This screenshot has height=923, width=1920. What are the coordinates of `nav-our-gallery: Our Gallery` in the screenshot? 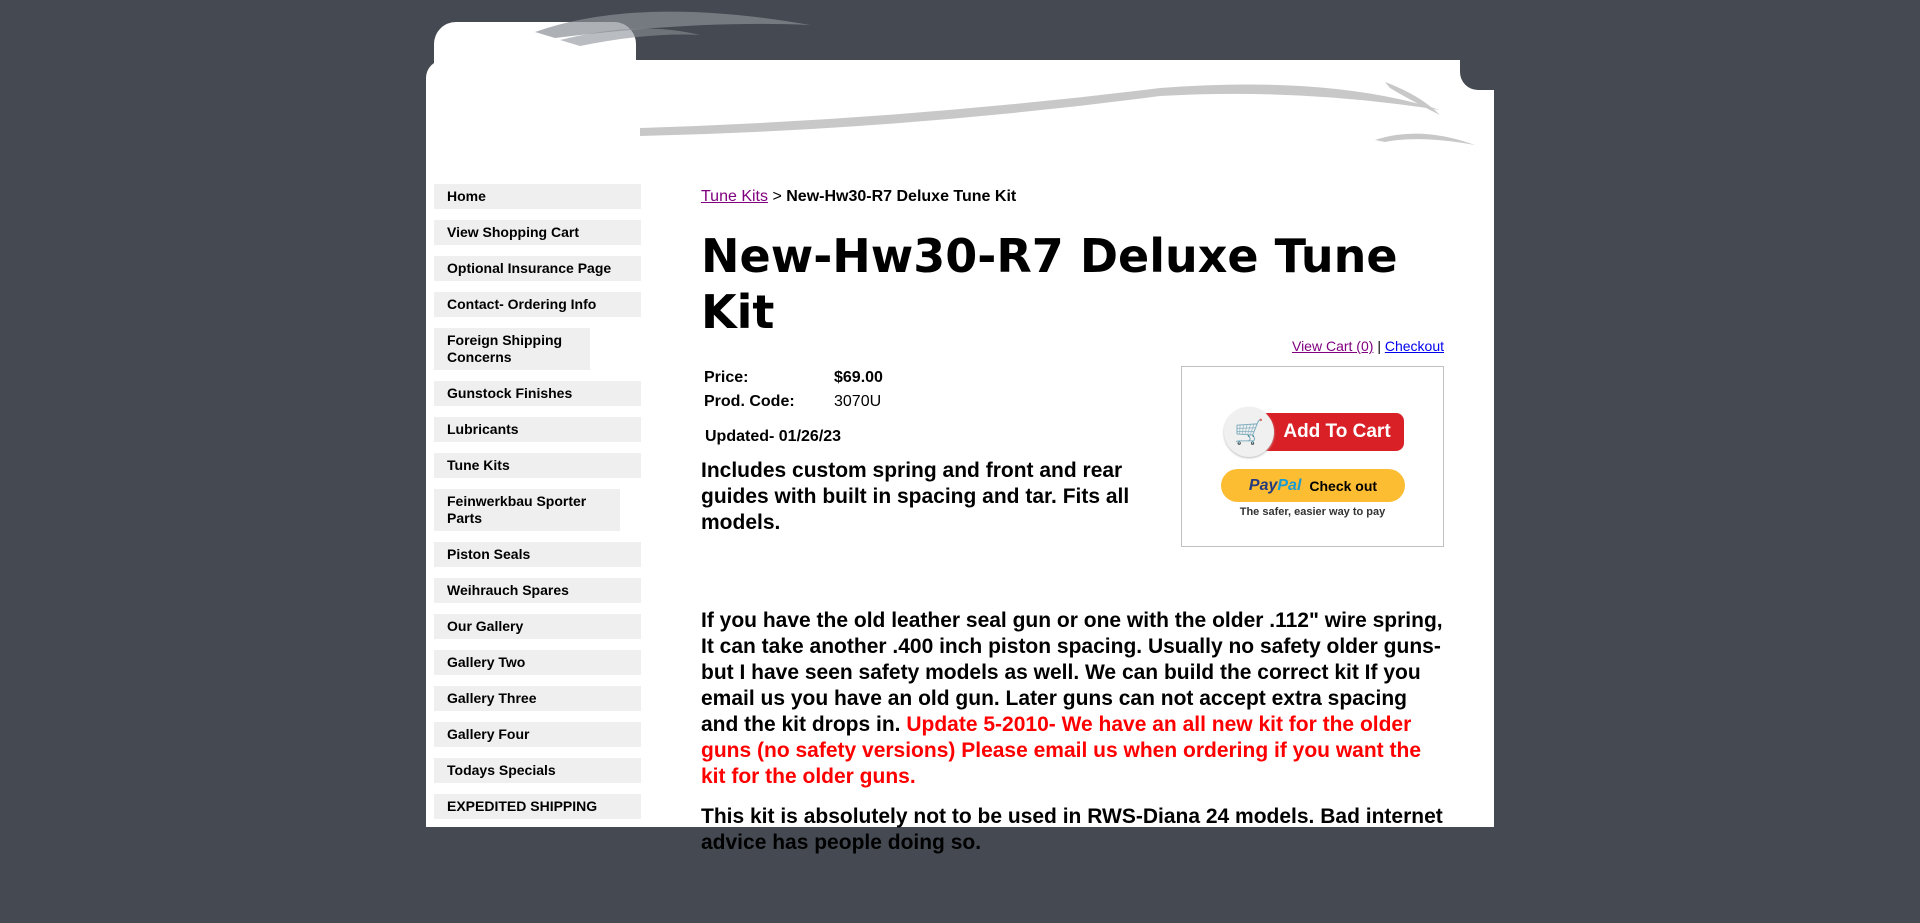 It's located at (537, 626).